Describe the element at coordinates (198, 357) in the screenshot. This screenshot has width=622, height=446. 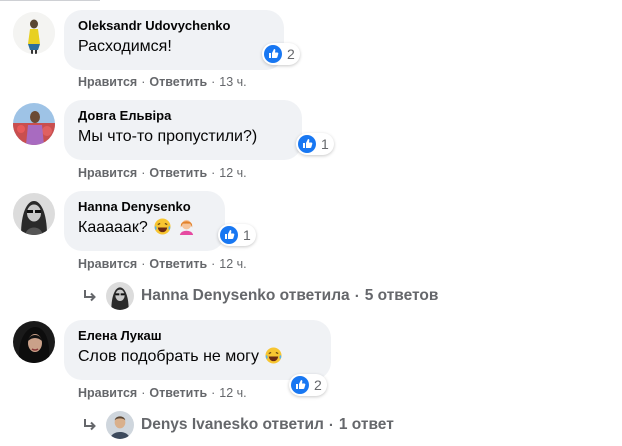
I see `comment-text: Слов подобрать не могу` at that location.